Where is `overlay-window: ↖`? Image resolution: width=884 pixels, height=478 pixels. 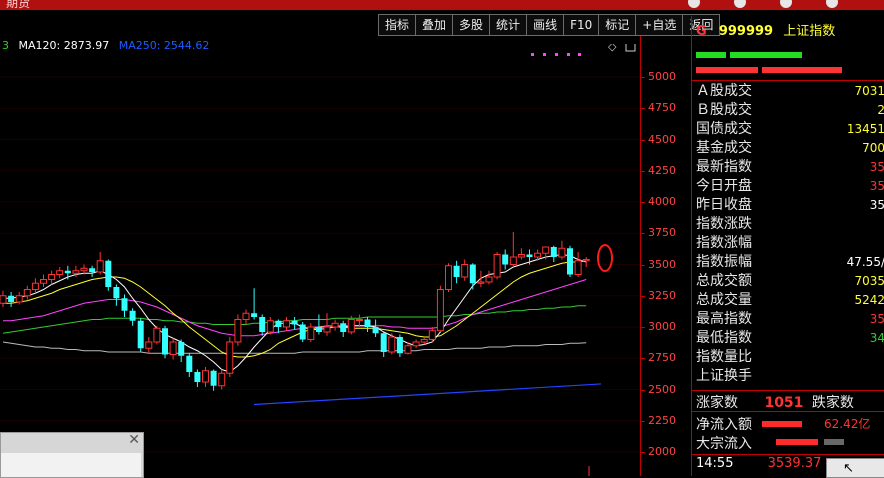 overlay-window: ↖ is located at coordinates (855, 468).